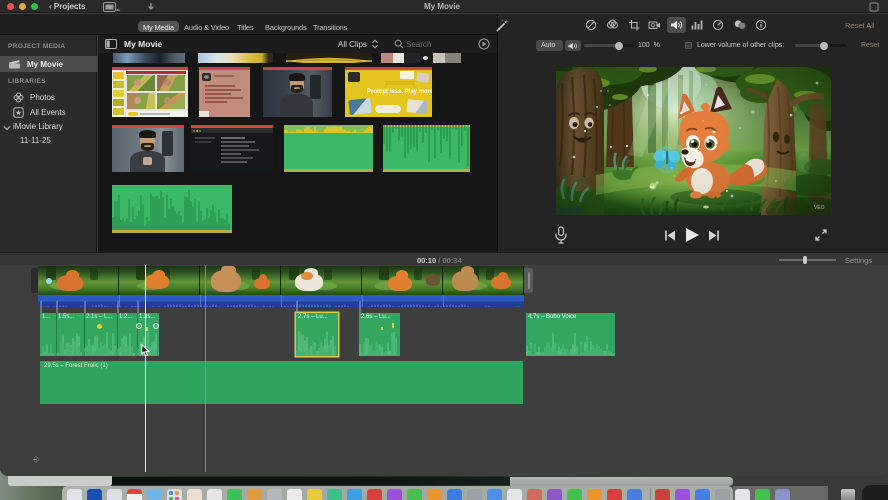  I want to click on svg-text: VEO, so click(819, 208).